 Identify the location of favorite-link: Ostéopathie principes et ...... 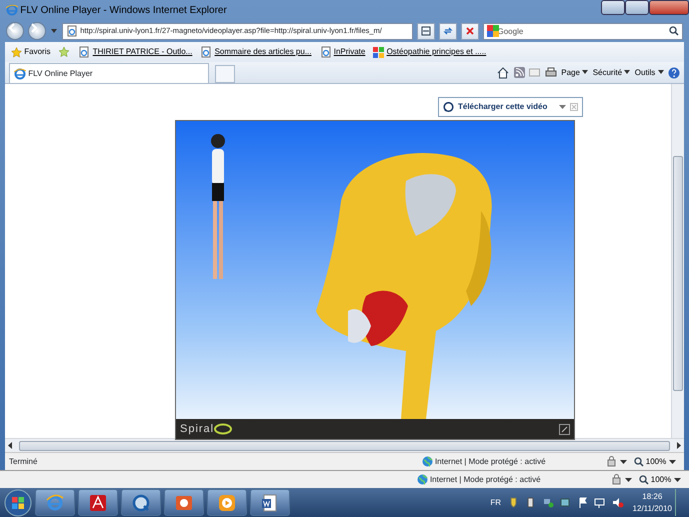
(429, 52).